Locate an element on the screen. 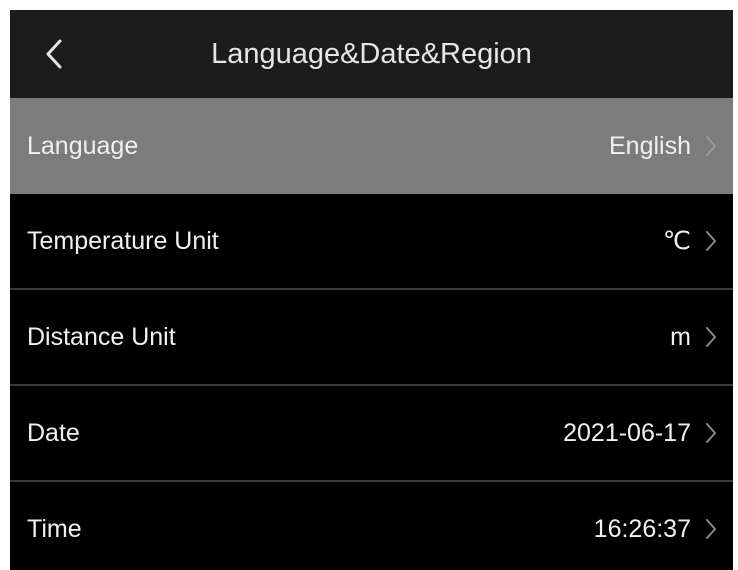 Image resolution: width=738 pixels, height=570 pixels. back-button is located at coordinates (54, 54).